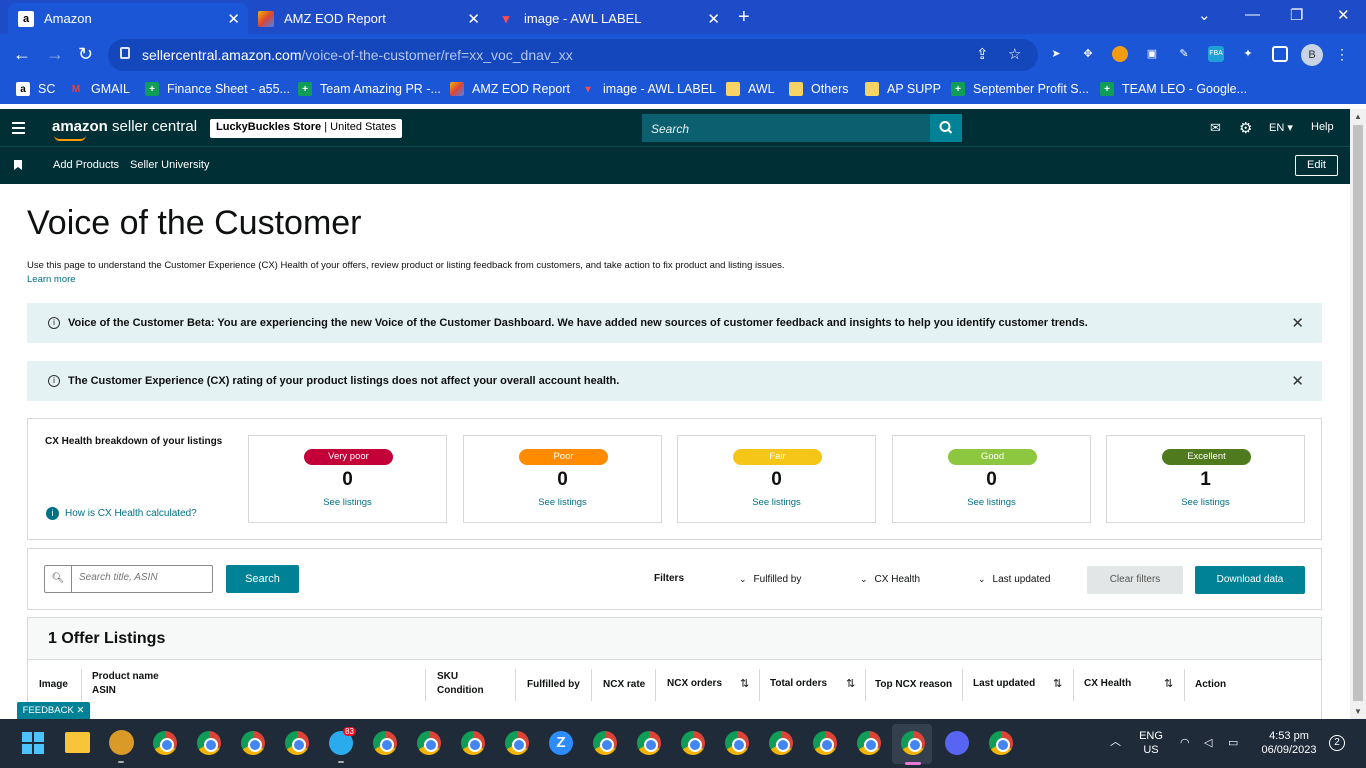 This screenshot has height=768, width=1366. What do you see at coordinates (1107, 684) in the screenshot?
I see `col-cx-health: CX Health` at bounding box center [1107, 684].